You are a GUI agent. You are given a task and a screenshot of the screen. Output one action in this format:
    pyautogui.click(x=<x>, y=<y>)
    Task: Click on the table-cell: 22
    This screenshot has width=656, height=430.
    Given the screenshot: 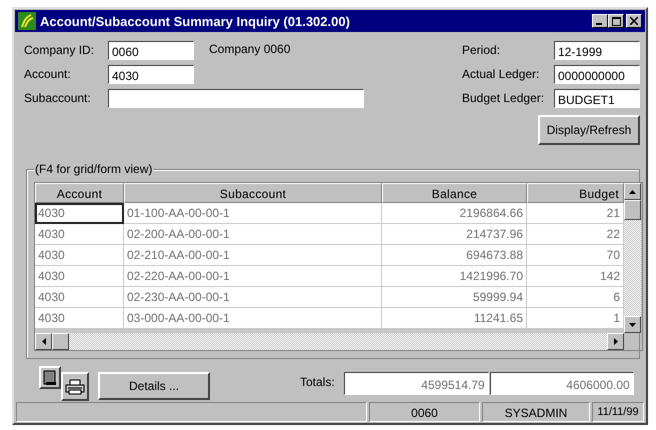 What is the action you would take?
    pyautogui.click(x=575, y=234)
    